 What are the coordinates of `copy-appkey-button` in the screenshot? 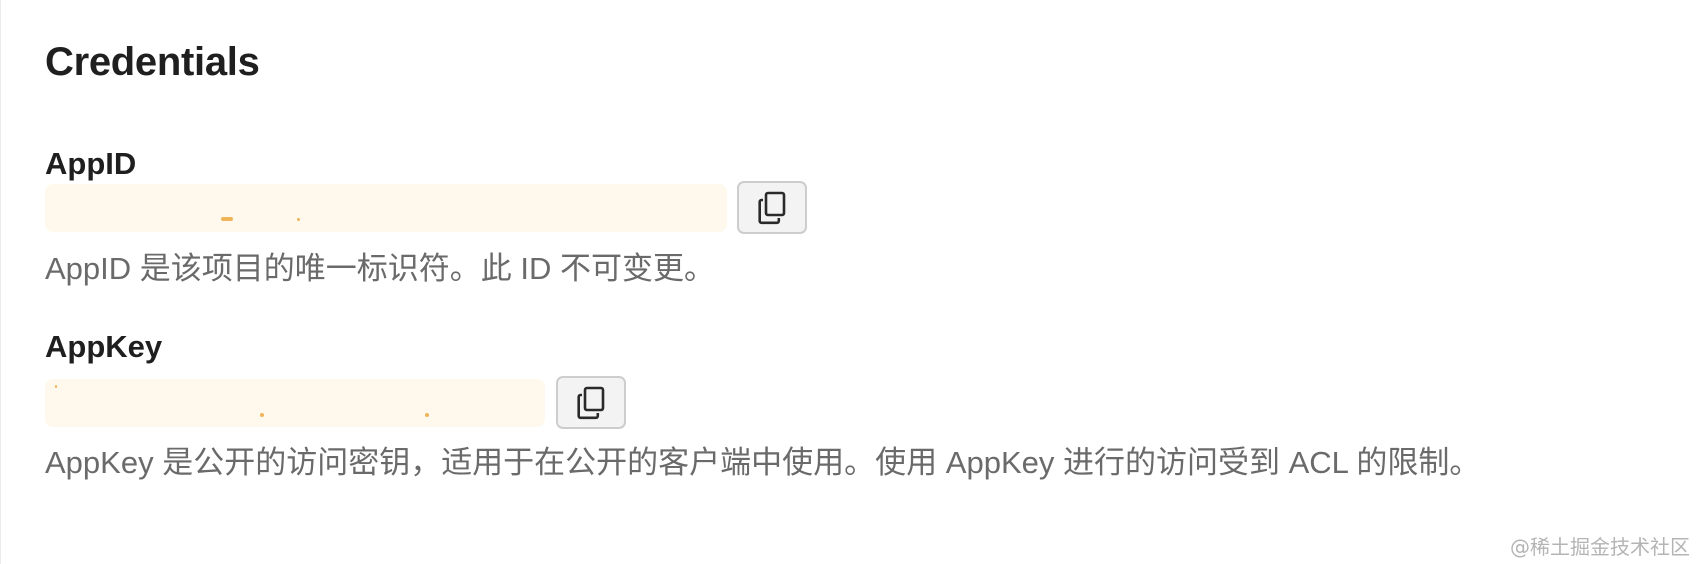 It's located at (591, 402).